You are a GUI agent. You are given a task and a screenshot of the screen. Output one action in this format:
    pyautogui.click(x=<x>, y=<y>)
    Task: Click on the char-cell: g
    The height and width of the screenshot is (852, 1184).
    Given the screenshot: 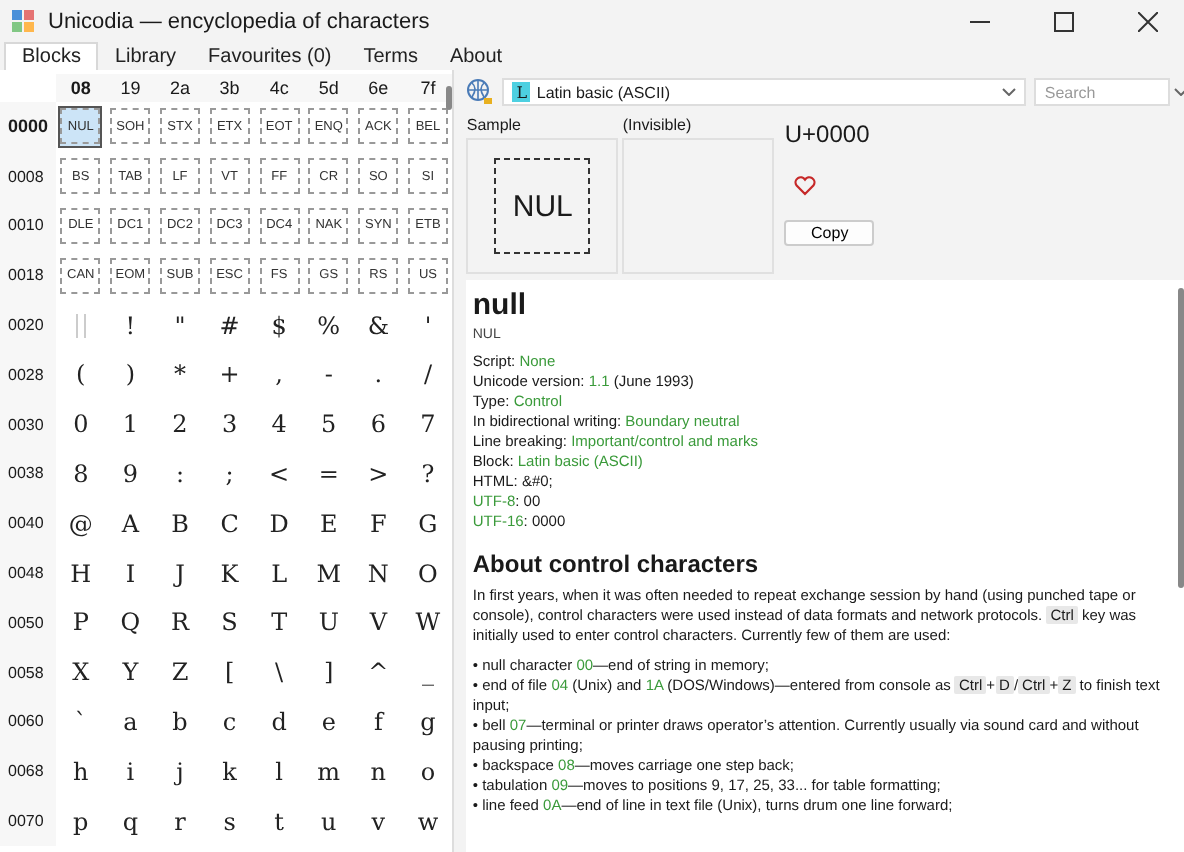 What is the action you would take?
    pyautogui.click(x=427, y=721)
    